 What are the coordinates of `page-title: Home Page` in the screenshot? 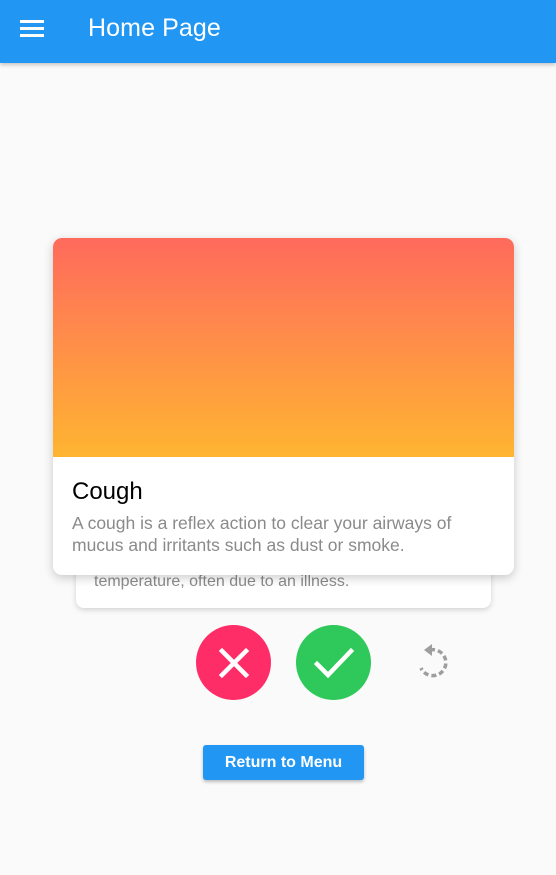 It's located at (154, 28).